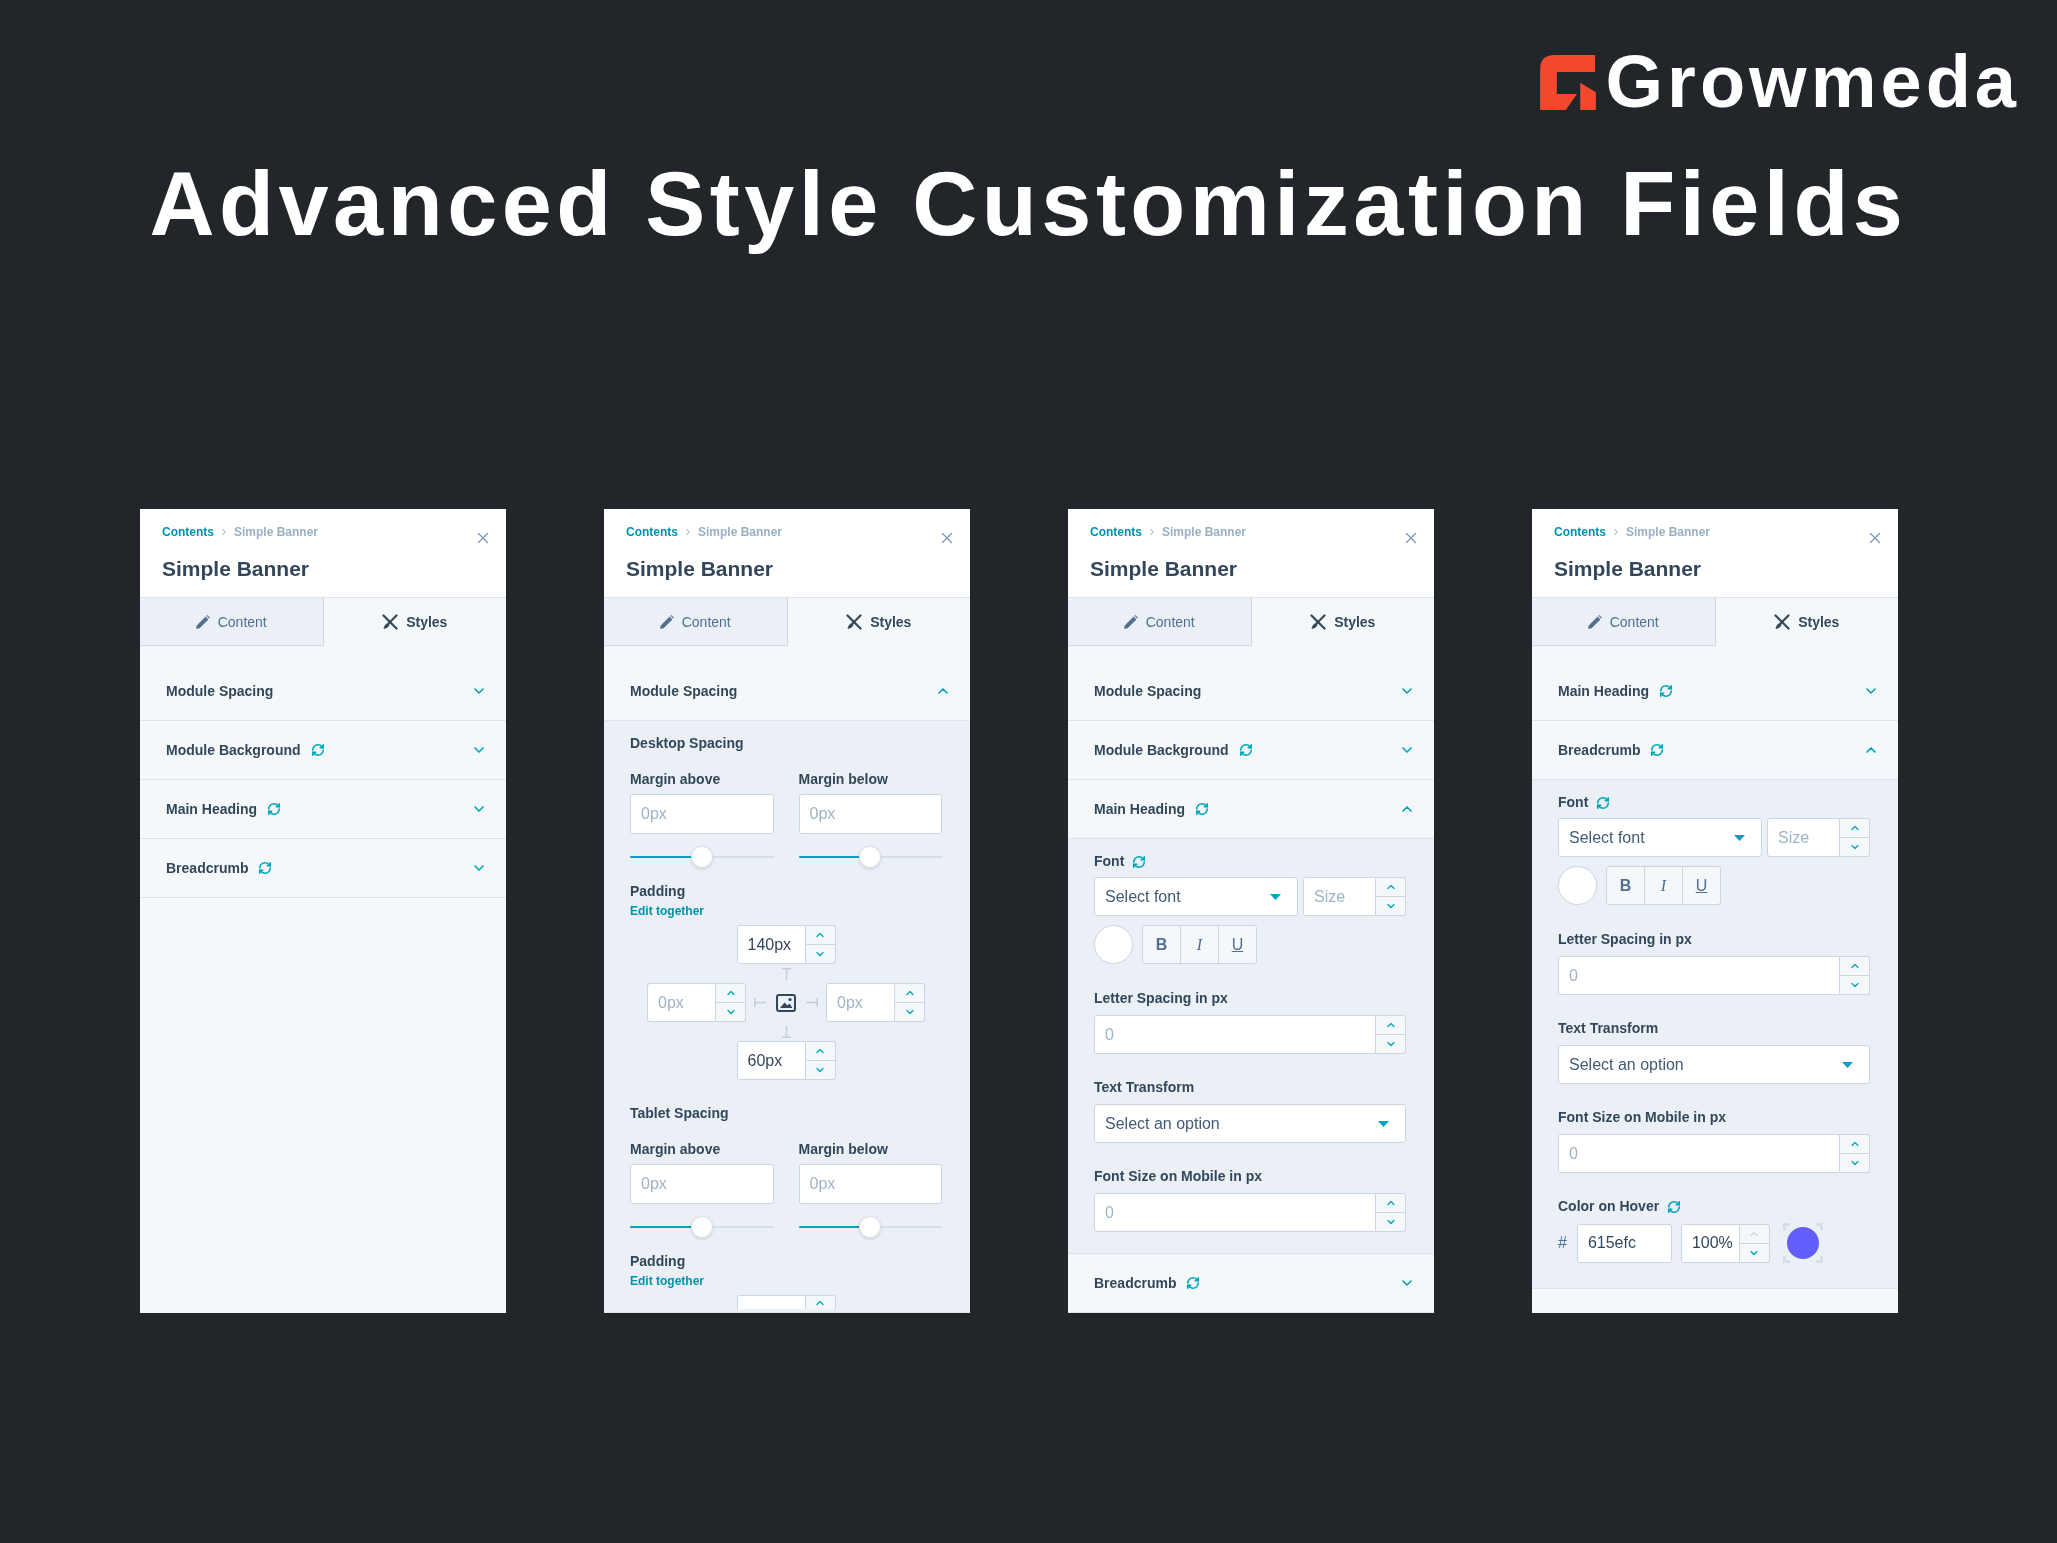 The image size is (2057, 1543). What do you see at coordinates (1567, 82) in the screenshot?
I see `logo-icon` at bounding box center [1567, 82].